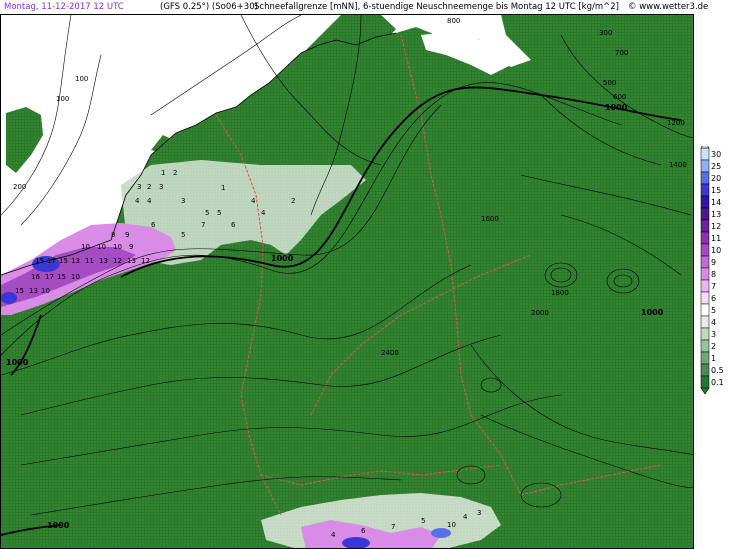 The width and height of the screenshot is (732, 549). Describe the element at coordinates (716, 238) in the screenshot. I see `legend-label: 11` at that location.